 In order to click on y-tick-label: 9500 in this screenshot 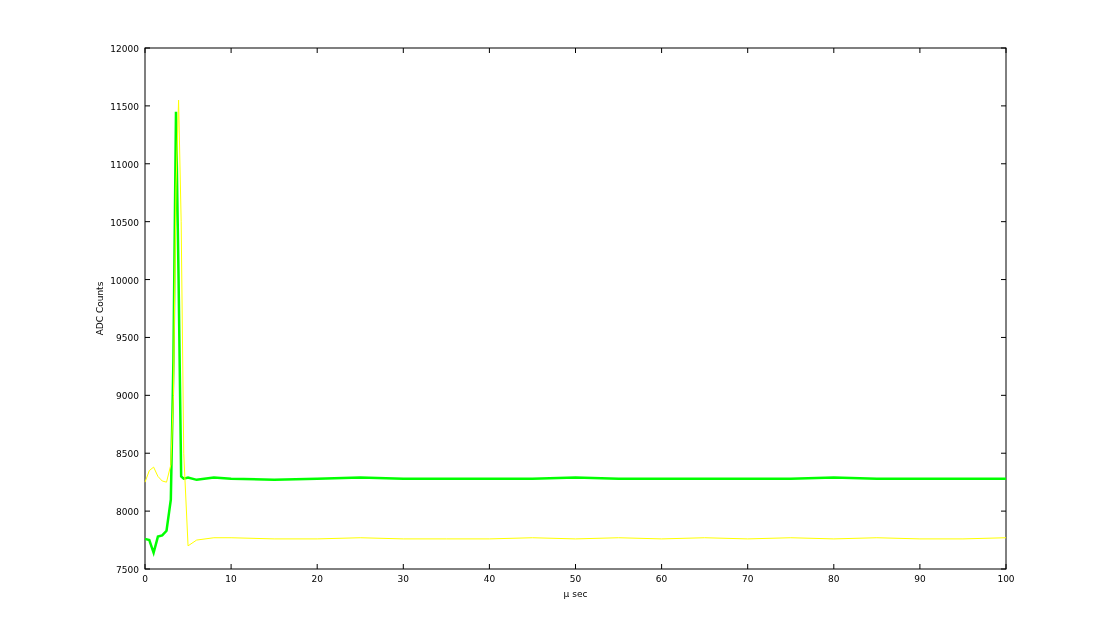, I will do `click(127, 338)`.